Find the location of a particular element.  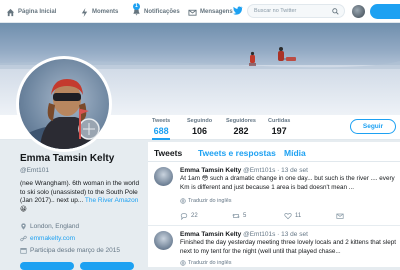

search-placeholder: Buscar no Twitter is located at coordinates (275, 11).